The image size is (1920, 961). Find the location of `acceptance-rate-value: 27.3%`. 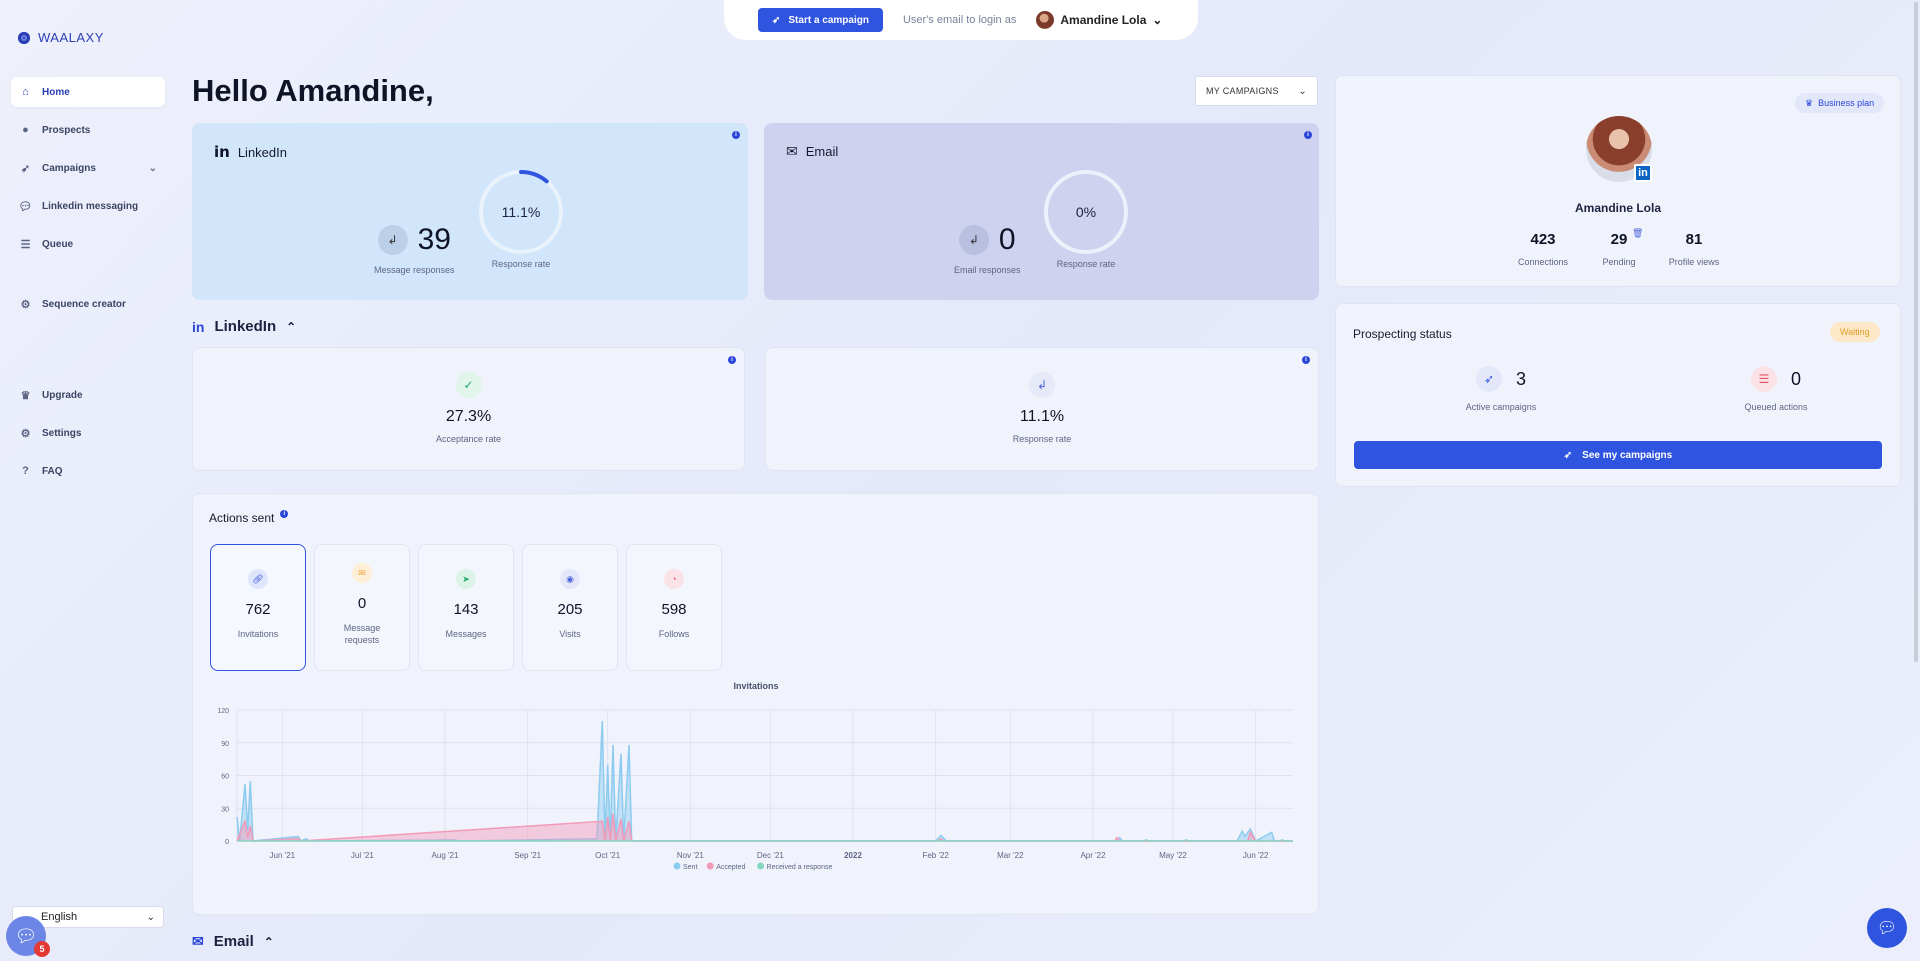

acceptance-rate-value: 27.3% is located at coordinates (468, 416).